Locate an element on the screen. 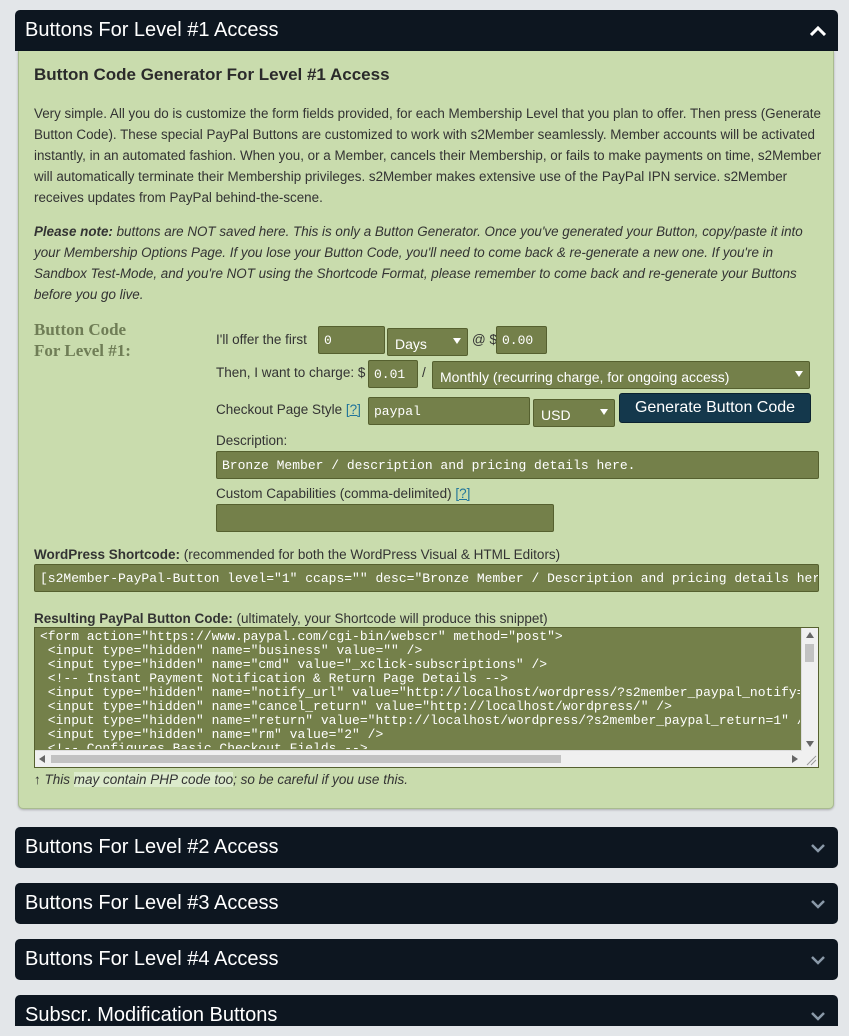  chevron-up-icon is located at coordinates (818, 30).